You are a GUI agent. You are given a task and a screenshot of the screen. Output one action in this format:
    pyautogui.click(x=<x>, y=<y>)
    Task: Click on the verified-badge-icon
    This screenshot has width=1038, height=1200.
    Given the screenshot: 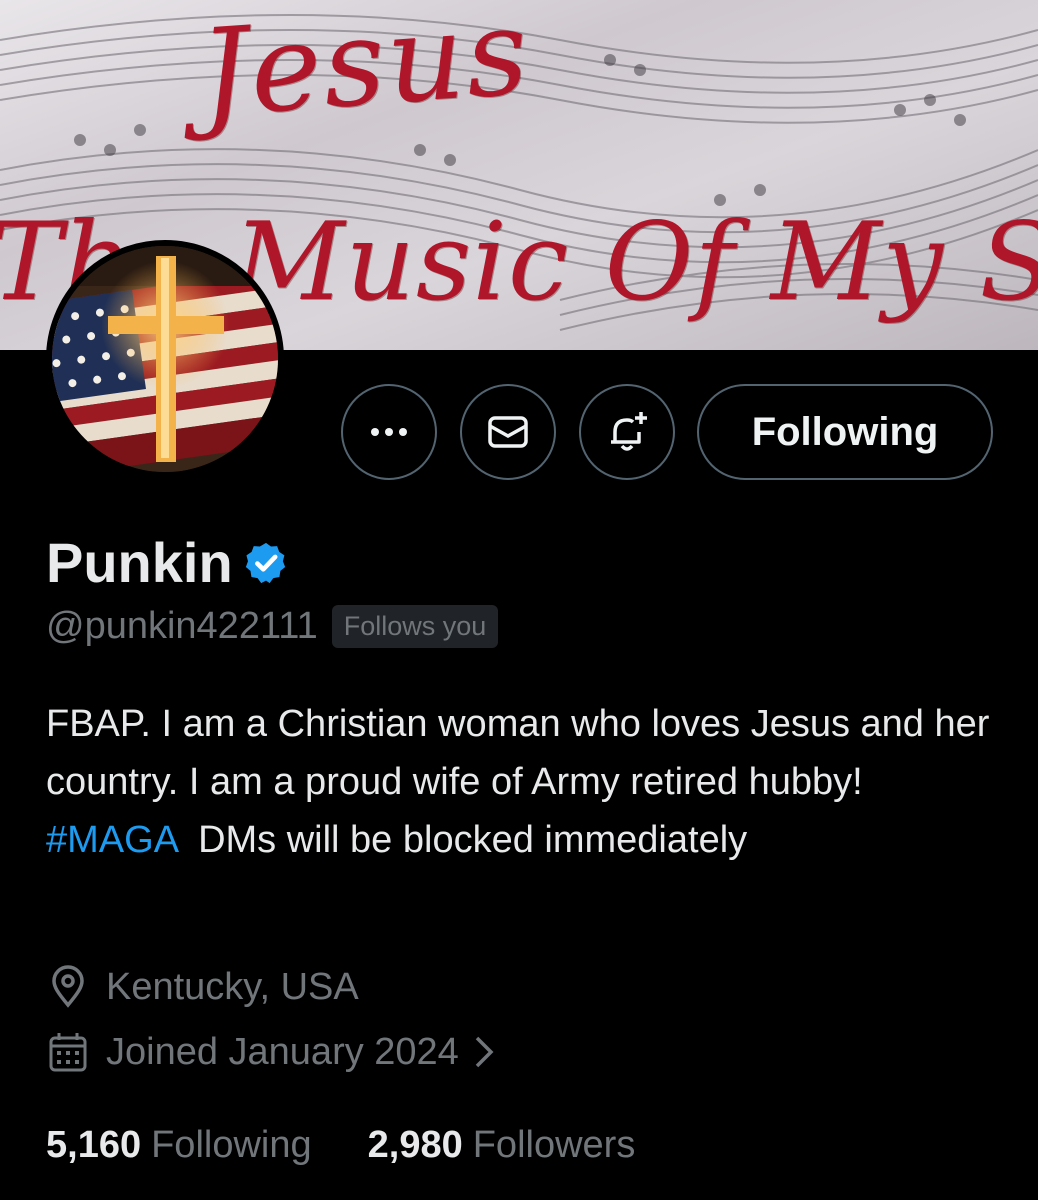 What is the action you would take?
    pyautogui.click(x=266, y=563)
    